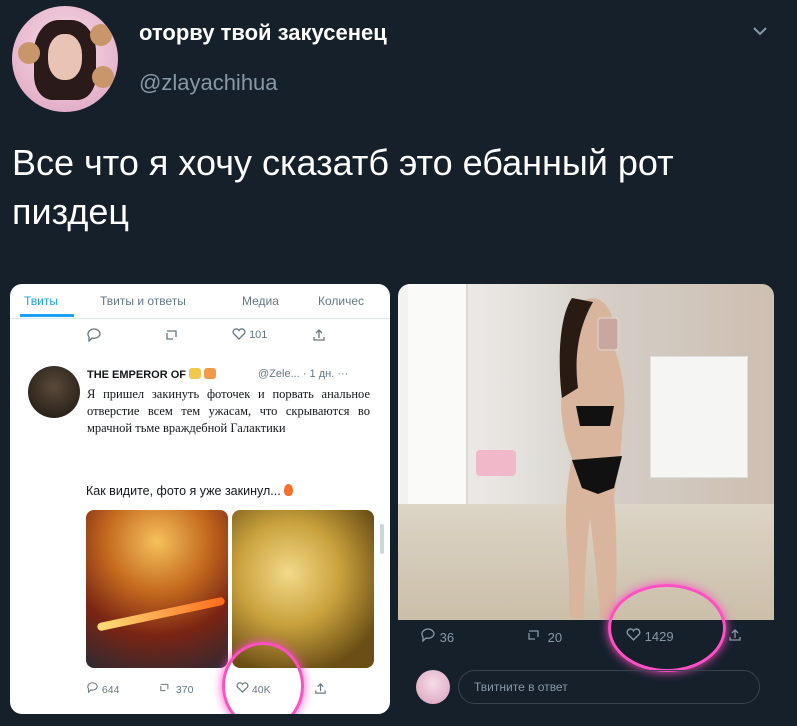 Image resolution: width=797 pixels, height=726 pixels. What do you see at coordinates (342, 374) in the screenshot?
I see `more-icon: ···` at bounding box center [342, 374].